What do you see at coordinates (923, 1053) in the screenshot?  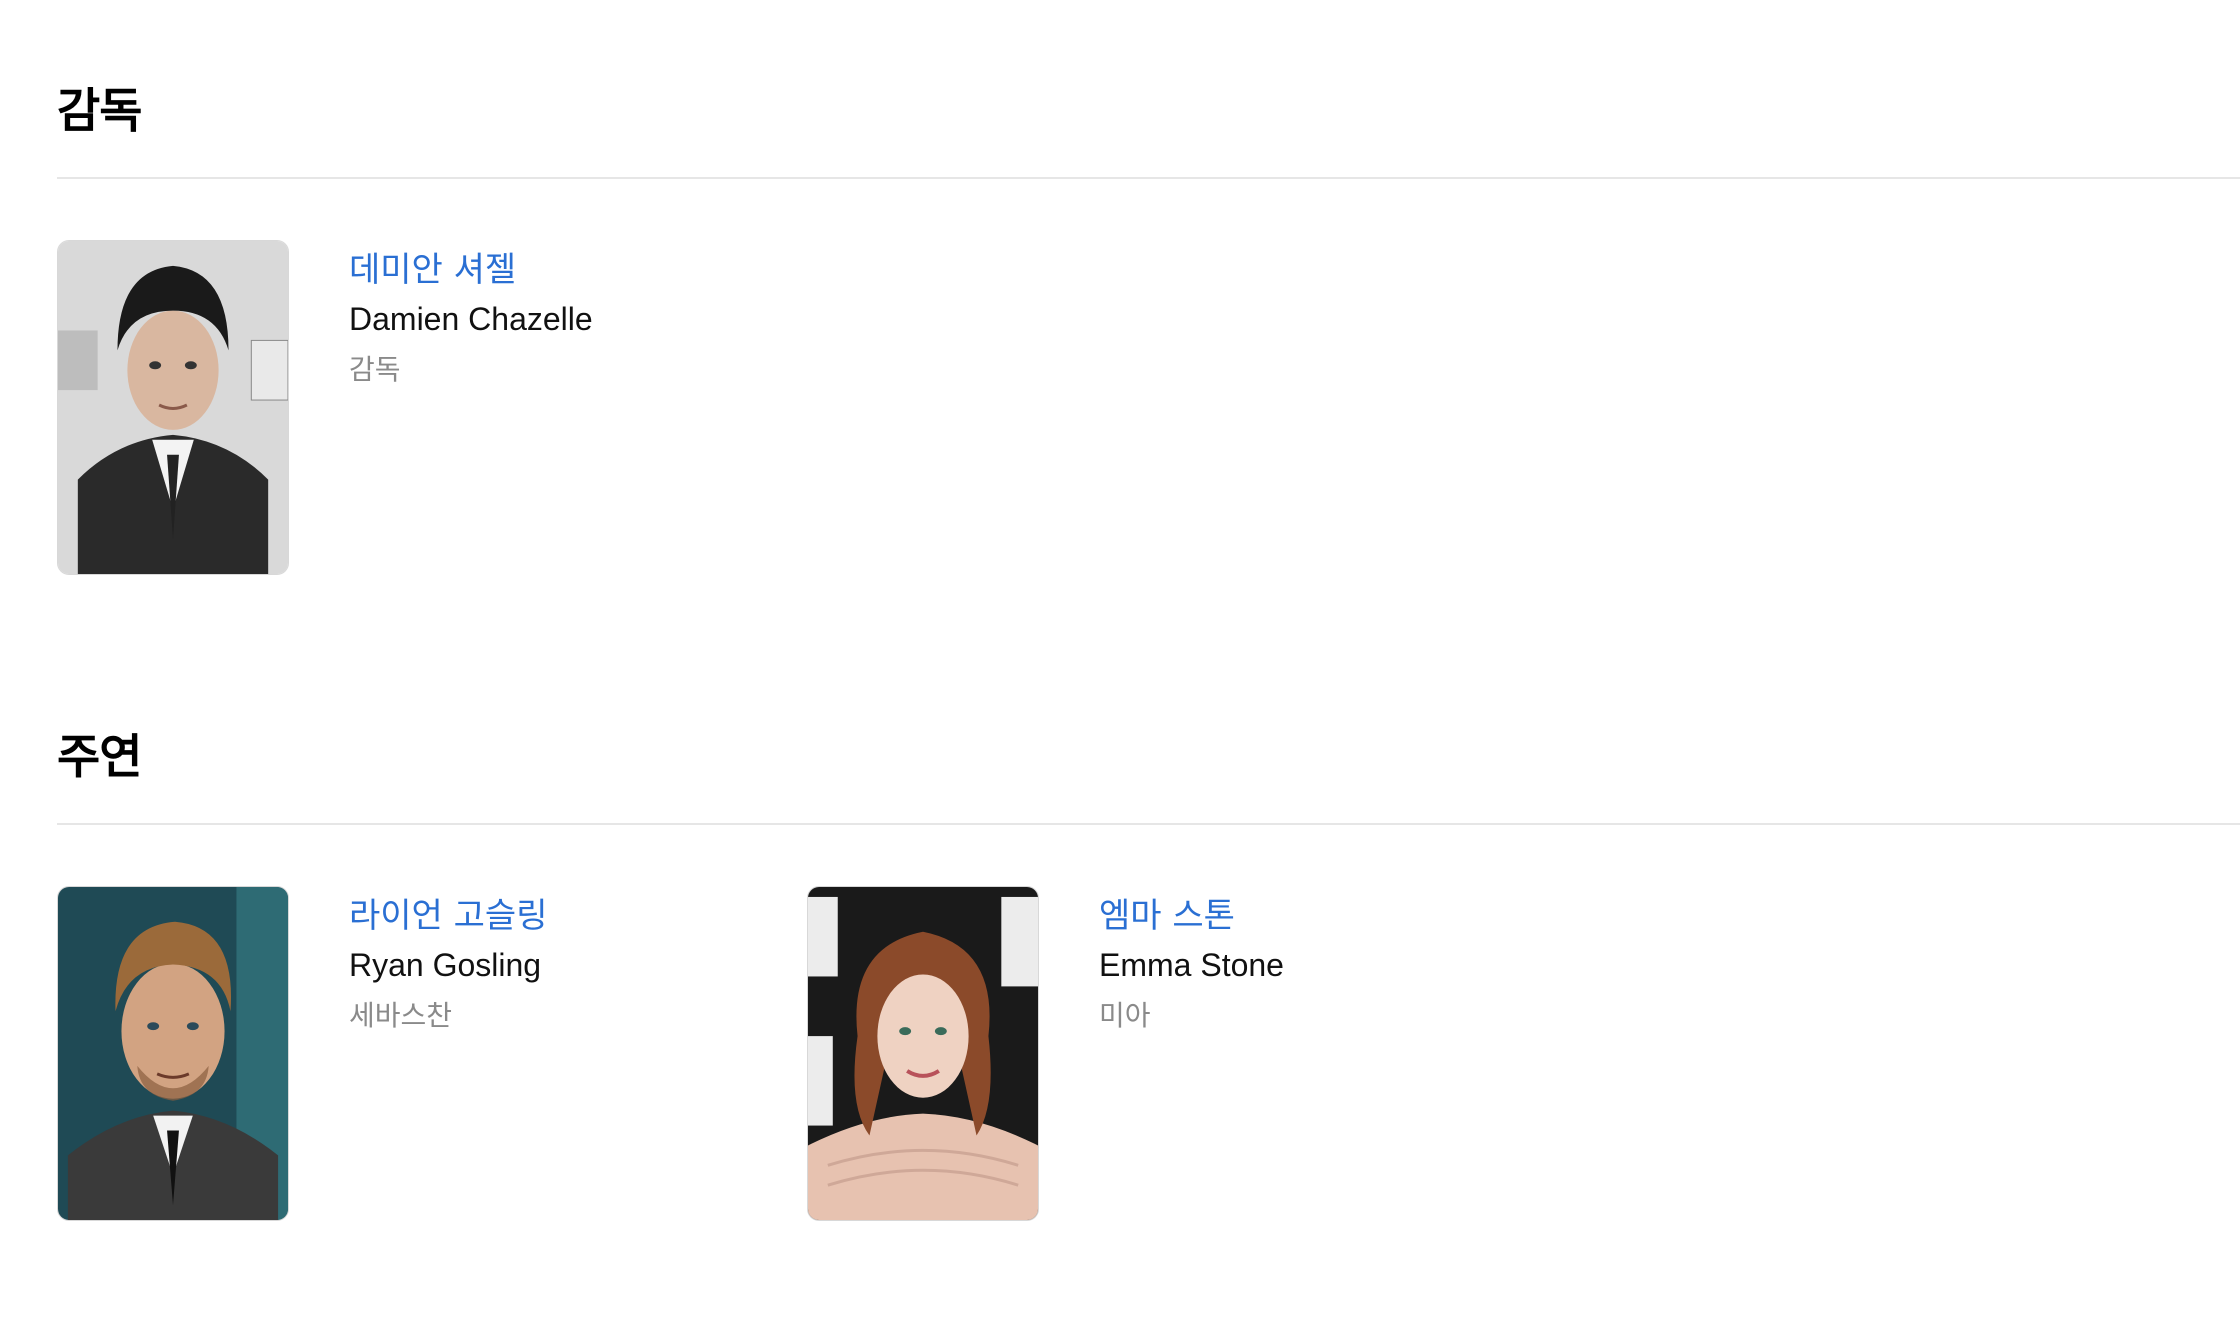 I see `actress-photo` at bounding box center [923, 1053].